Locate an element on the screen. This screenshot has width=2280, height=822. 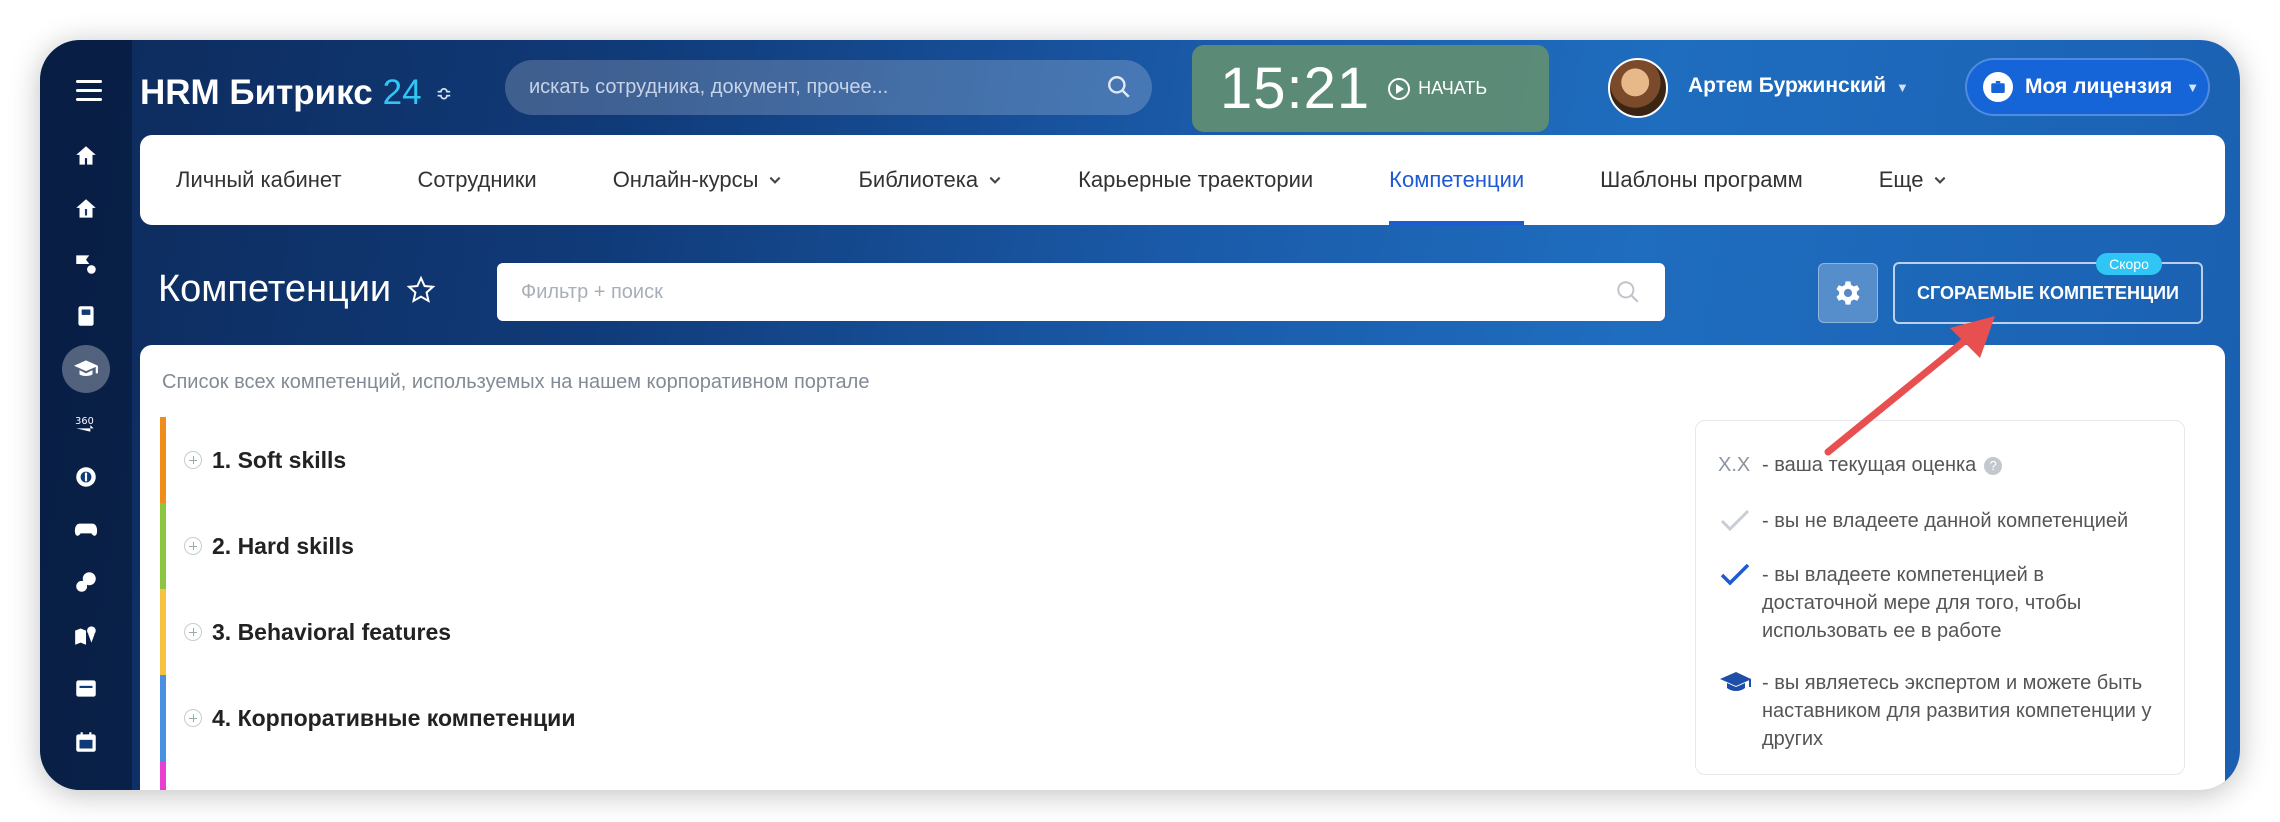
competency-group: 3. Behavioral features is located at coordinates (460, 632).